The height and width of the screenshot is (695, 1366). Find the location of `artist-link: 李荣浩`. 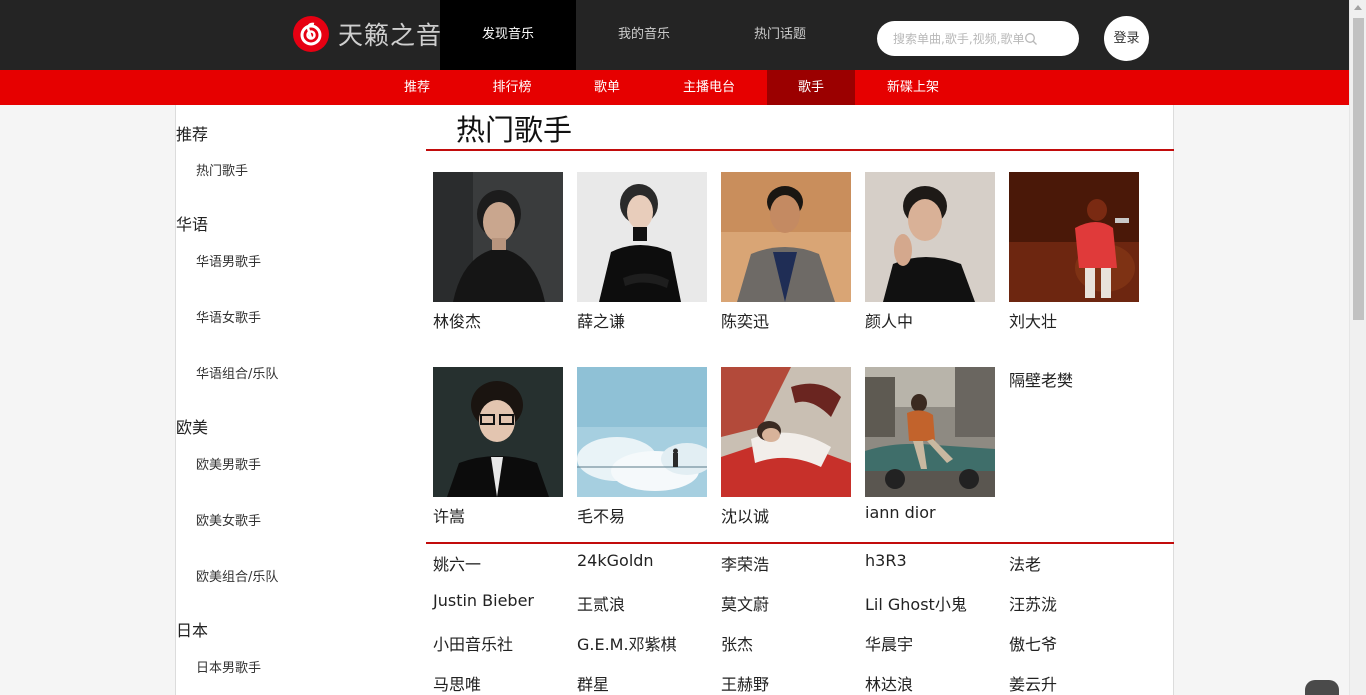

artist-link: 李荣浩 is located at coordinates (745, 563).